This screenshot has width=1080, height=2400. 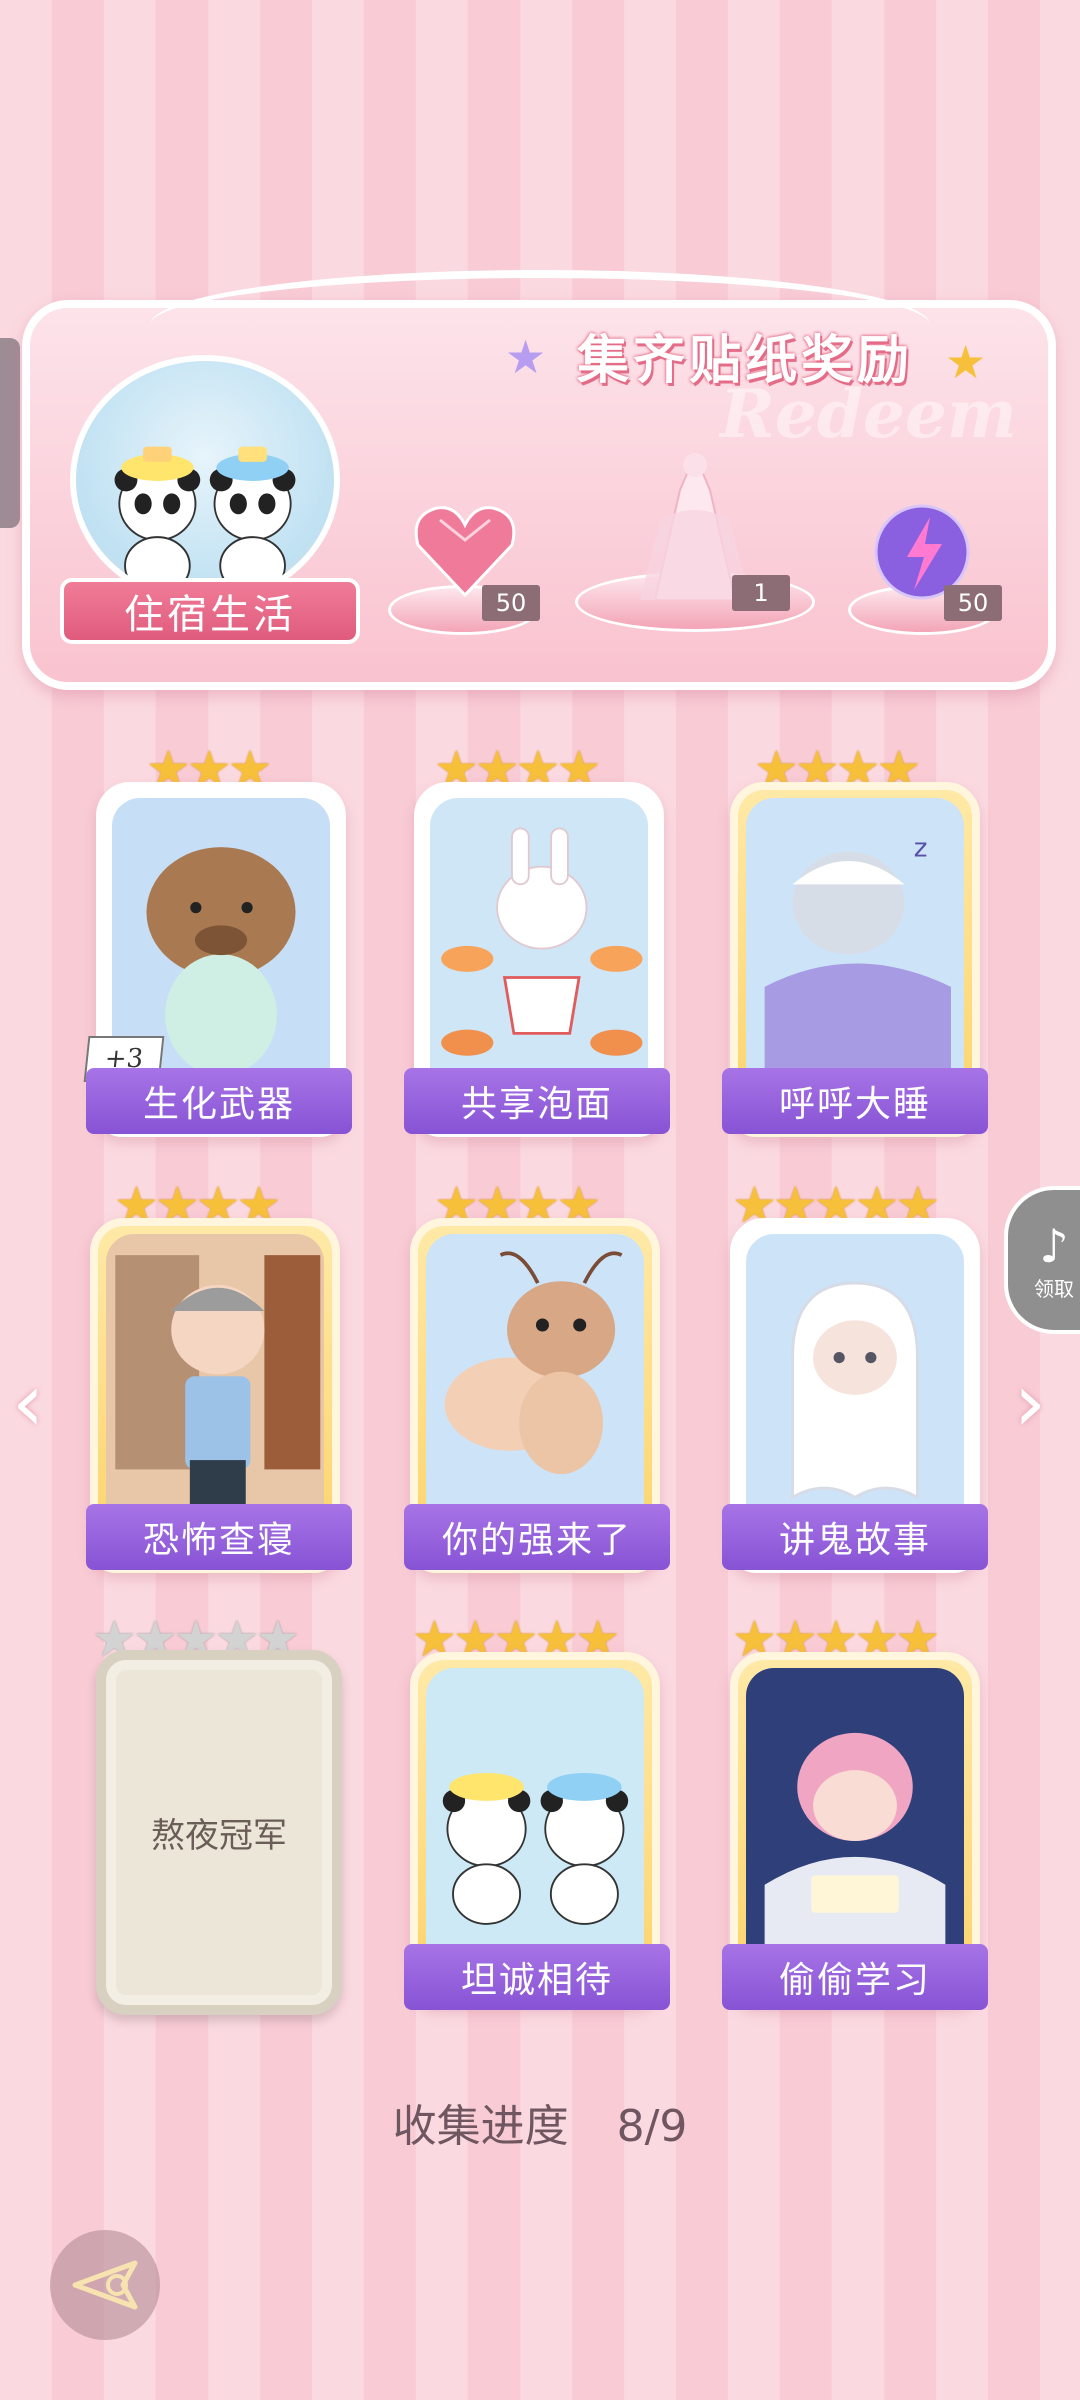 I want to click on progress-label: 收集进度, so click(x=480, y=2126).